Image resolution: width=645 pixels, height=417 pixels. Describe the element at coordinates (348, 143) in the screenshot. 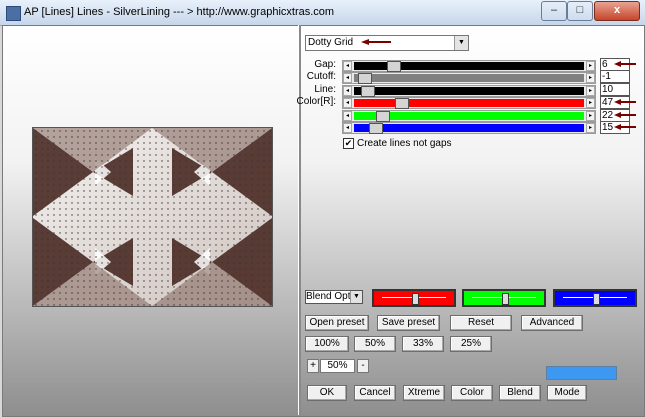

I see `create-lines-checkbox: ✔` at that location.